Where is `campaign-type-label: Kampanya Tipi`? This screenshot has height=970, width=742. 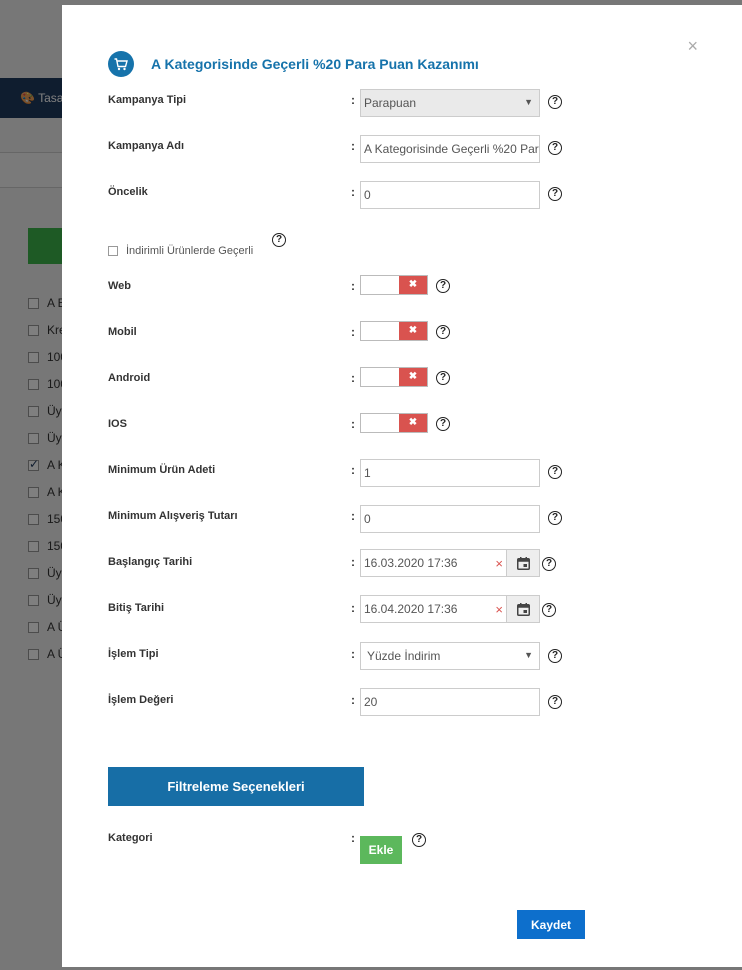 campaign-type-label: Kampanya Tipi is located at coordinates (147, 100).